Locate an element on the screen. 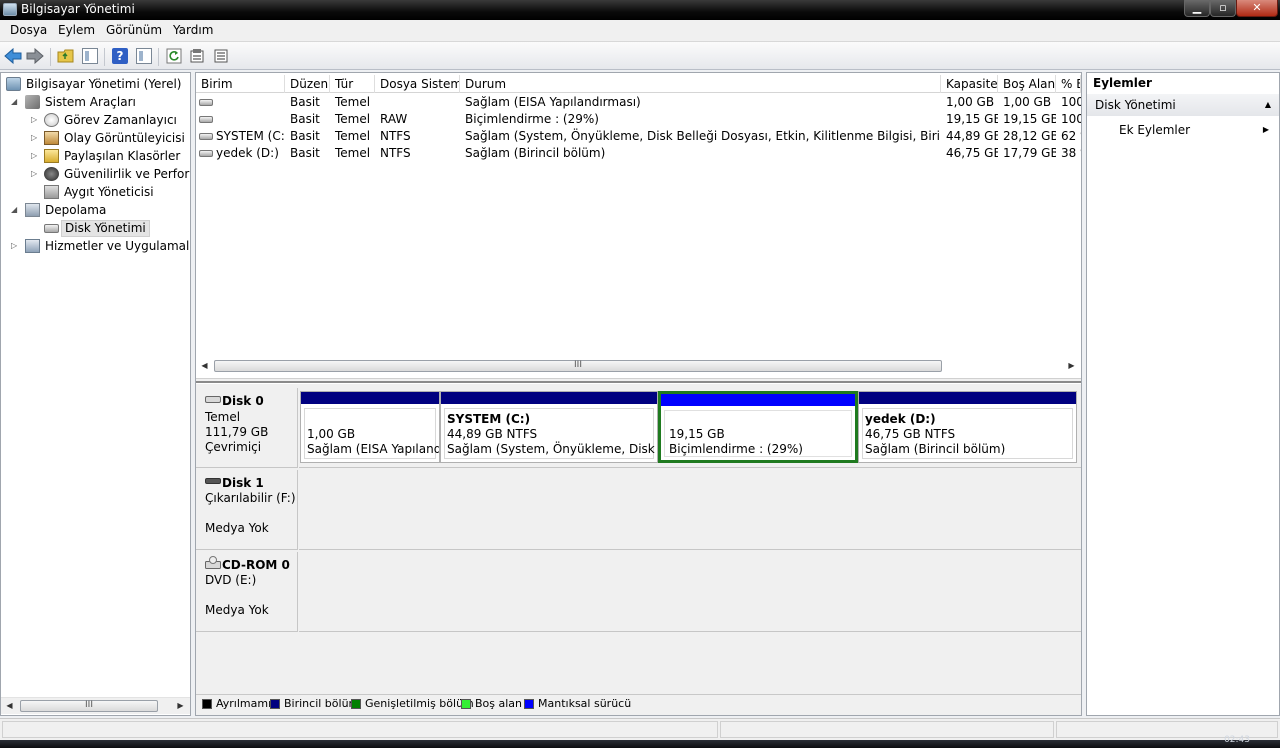  partition-eisa: 1,00 GB Sağlam (EISA Yapılandır is located at coordinates (370, 427).